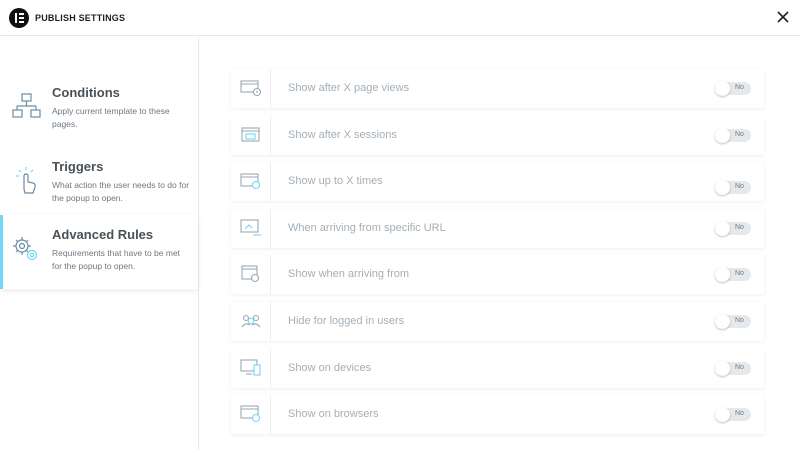  Describe the element at coordinates (26, 107) in the screenshot. I see `sitemap-icon` at that location.